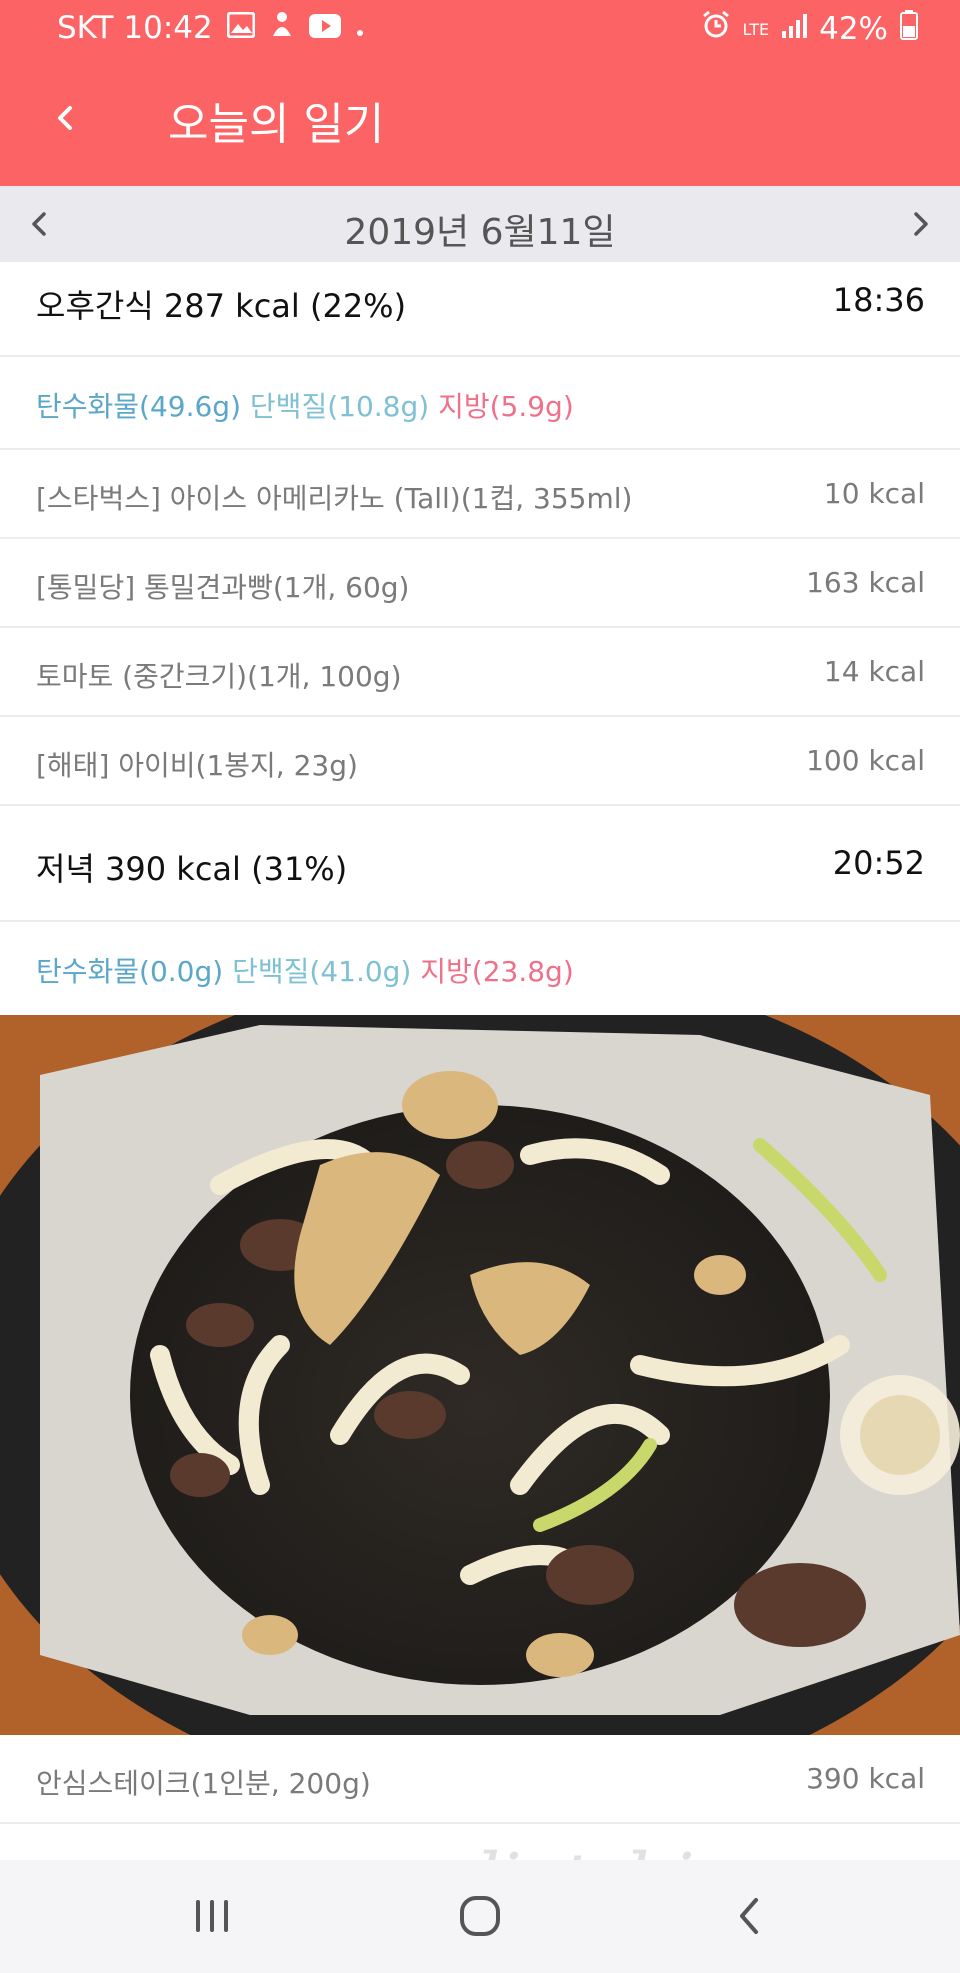 The image size is (960, 1973). I want to click on food-kcal: 163 kcal, so click(865, 582).